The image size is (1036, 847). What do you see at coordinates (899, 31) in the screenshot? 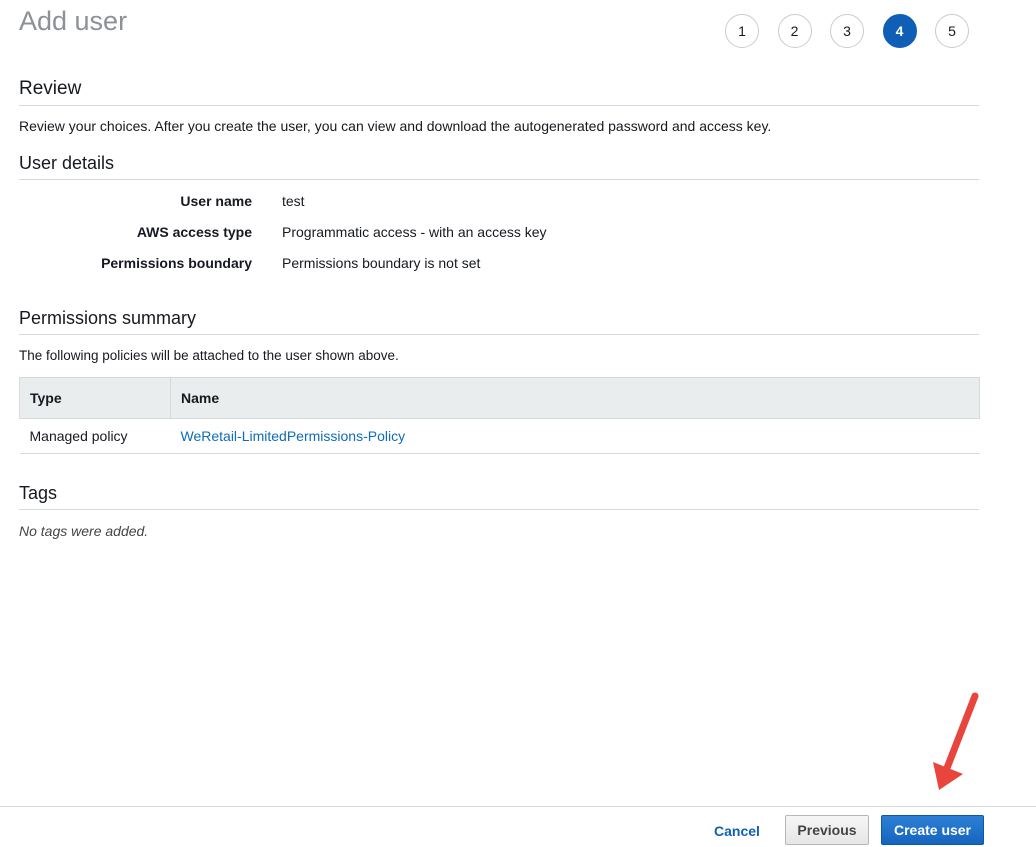
I see `step-4-current: 4` at bounding box center [899, 31].